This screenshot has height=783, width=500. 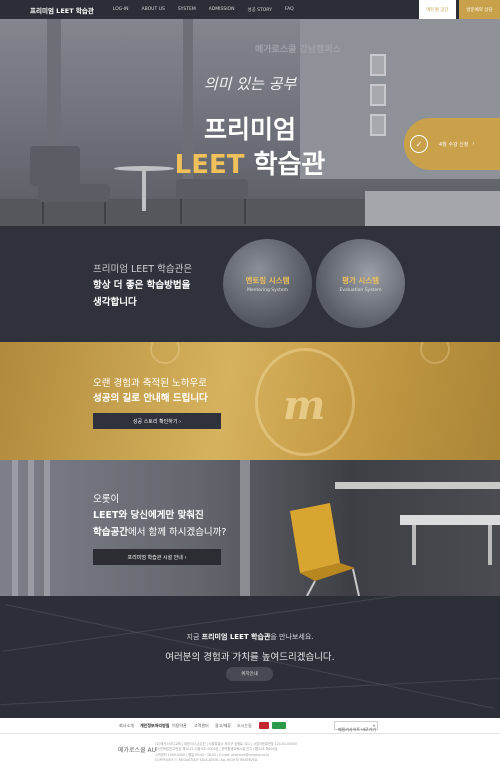 What do you see at coordinates (148, 515) in the screenshot?
I see `facility-heading-line2: LEET와 당신에게만 맞춰진` at bounding box center [148, 515].